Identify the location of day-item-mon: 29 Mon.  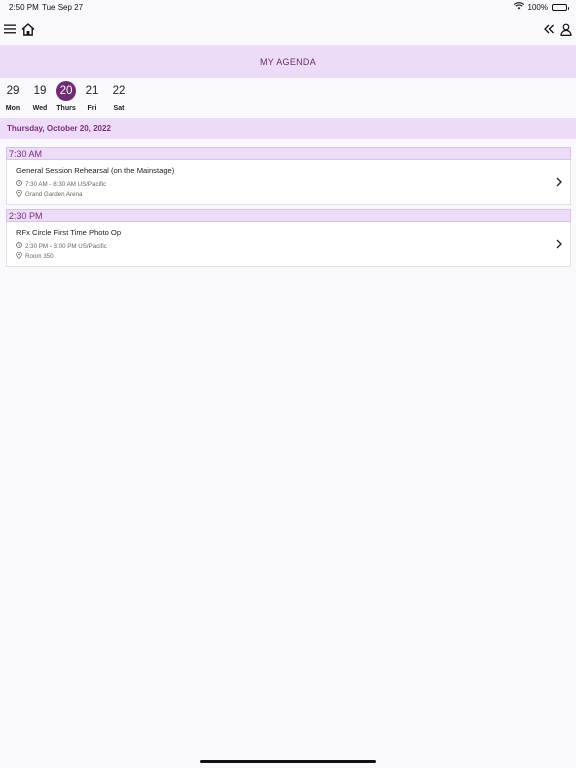
(13, 96).